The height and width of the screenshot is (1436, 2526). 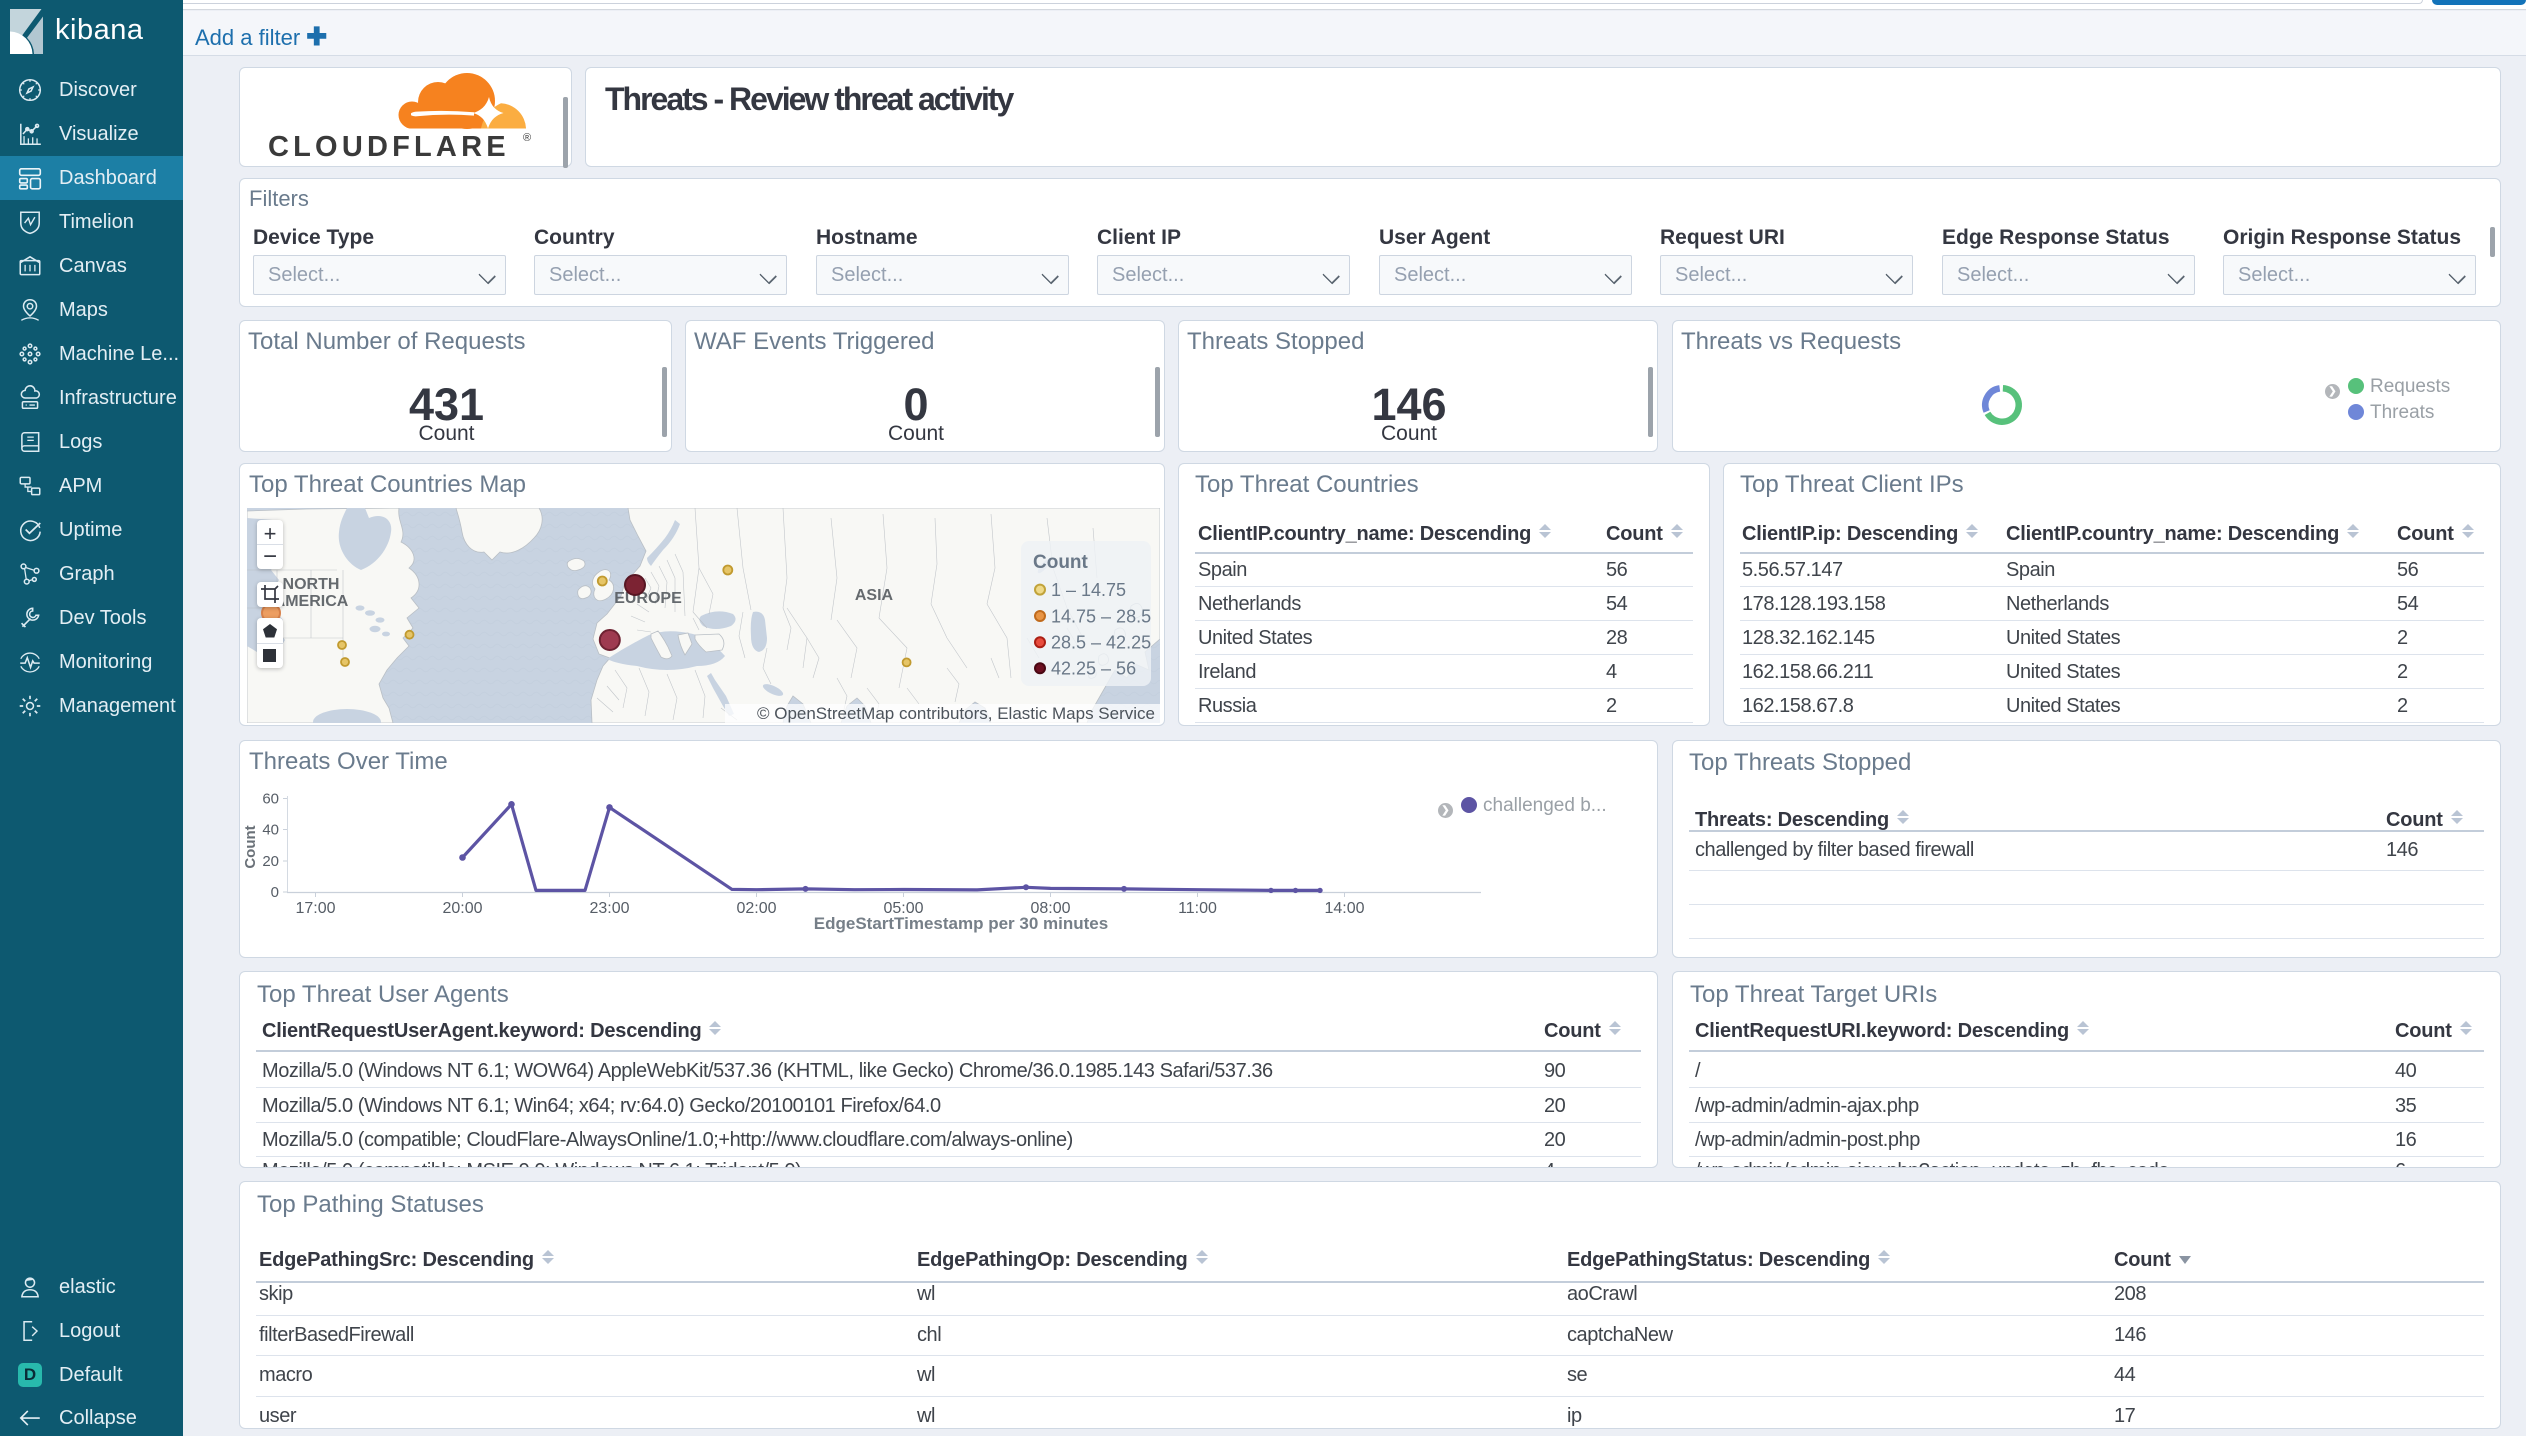 What do you see at coordinates (1093, 669) in the screenshot?
I see `svg-text: 42.25 – 56` at bounding box center [1093, 669].